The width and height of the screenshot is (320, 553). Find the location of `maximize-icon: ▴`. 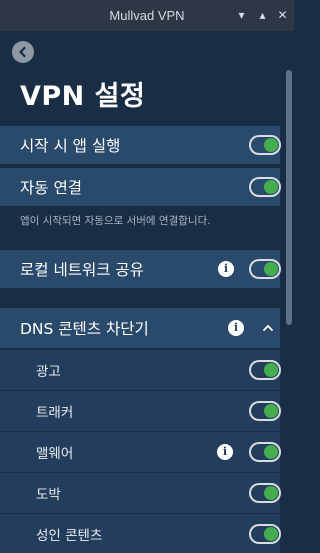

maximize-icon: ▴ is located at coordinates (262, 15).